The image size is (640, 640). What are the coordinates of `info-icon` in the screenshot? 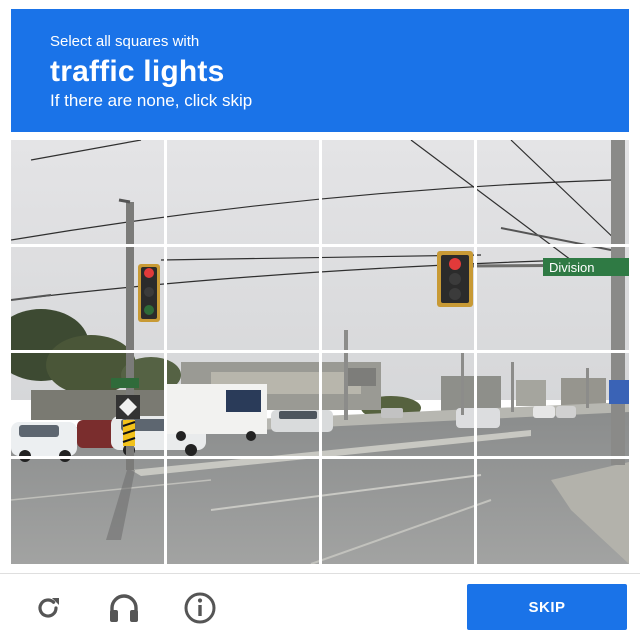 It's located at (200, 608).